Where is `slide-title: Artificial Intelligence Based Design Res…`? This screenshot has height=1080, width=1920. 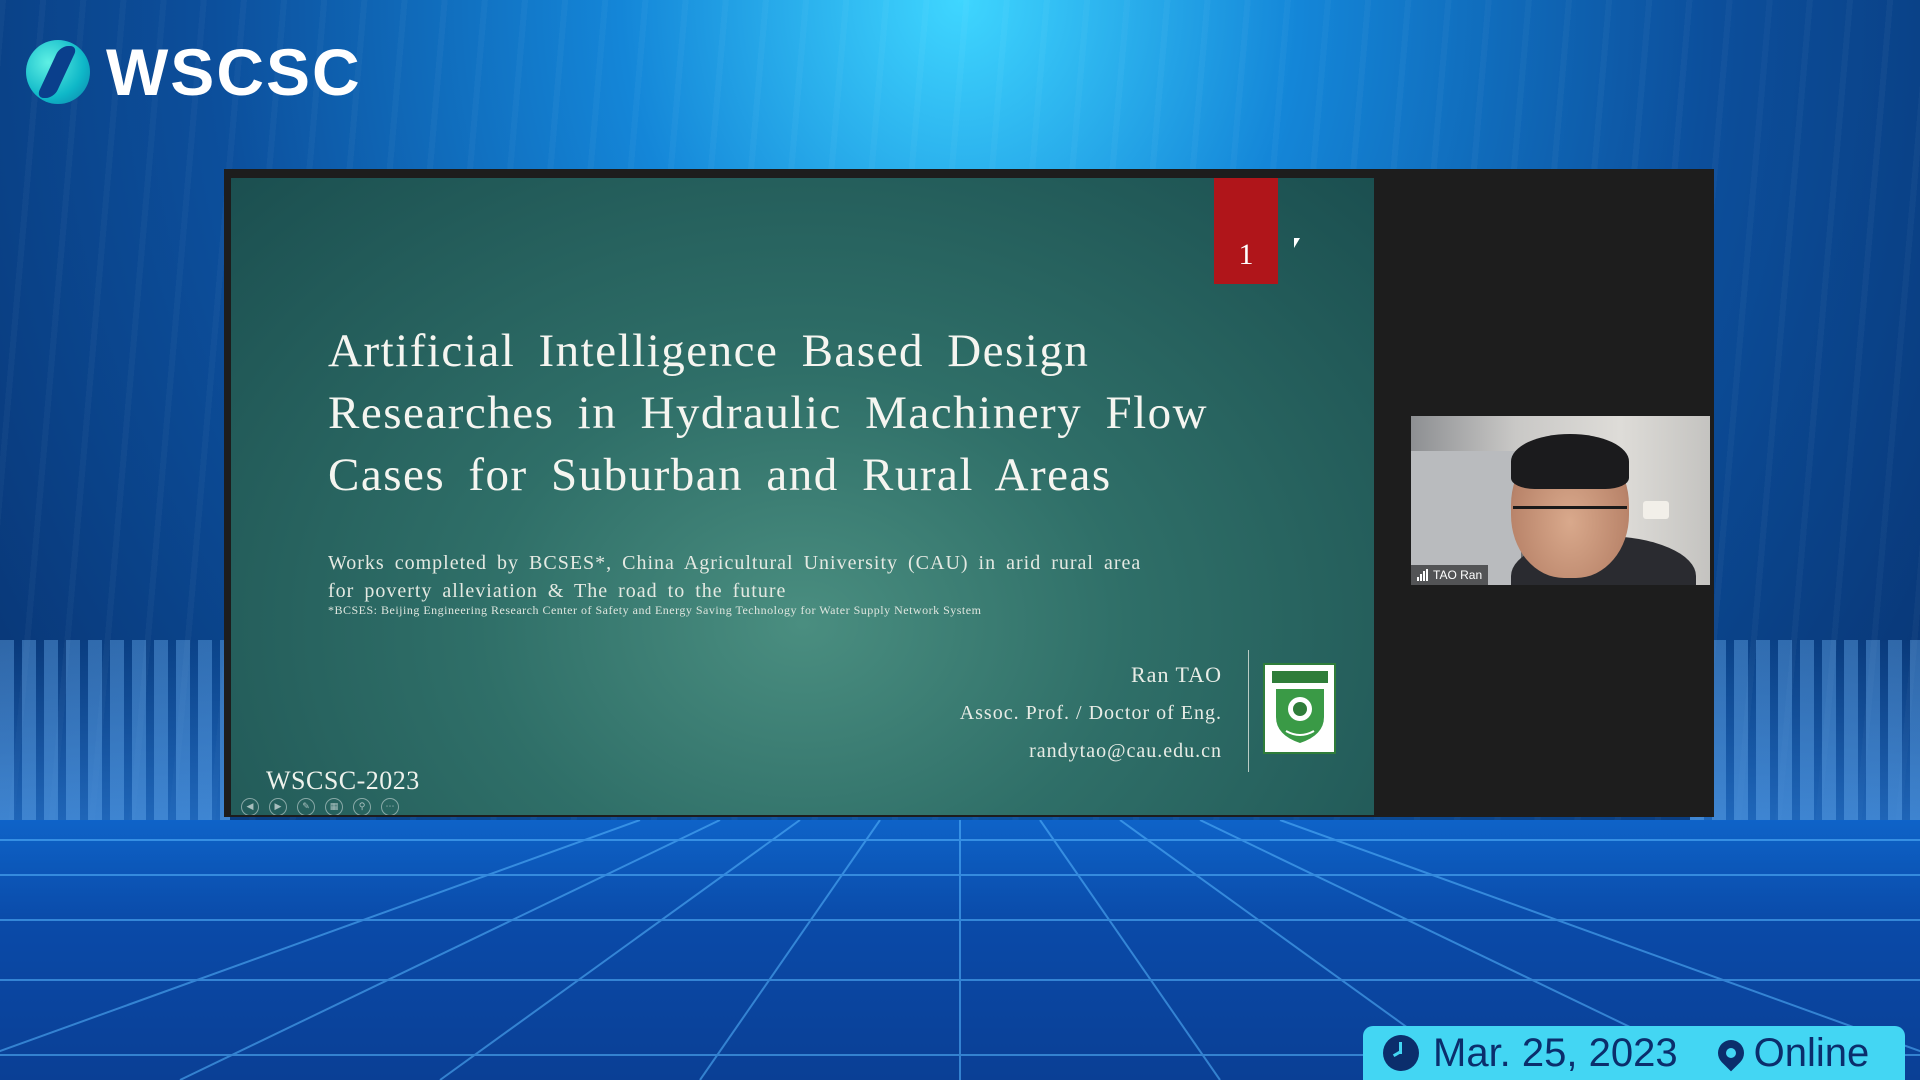 slide-title: Artificial Intelligence Based Design Res… is located at coordinates (808, 413).